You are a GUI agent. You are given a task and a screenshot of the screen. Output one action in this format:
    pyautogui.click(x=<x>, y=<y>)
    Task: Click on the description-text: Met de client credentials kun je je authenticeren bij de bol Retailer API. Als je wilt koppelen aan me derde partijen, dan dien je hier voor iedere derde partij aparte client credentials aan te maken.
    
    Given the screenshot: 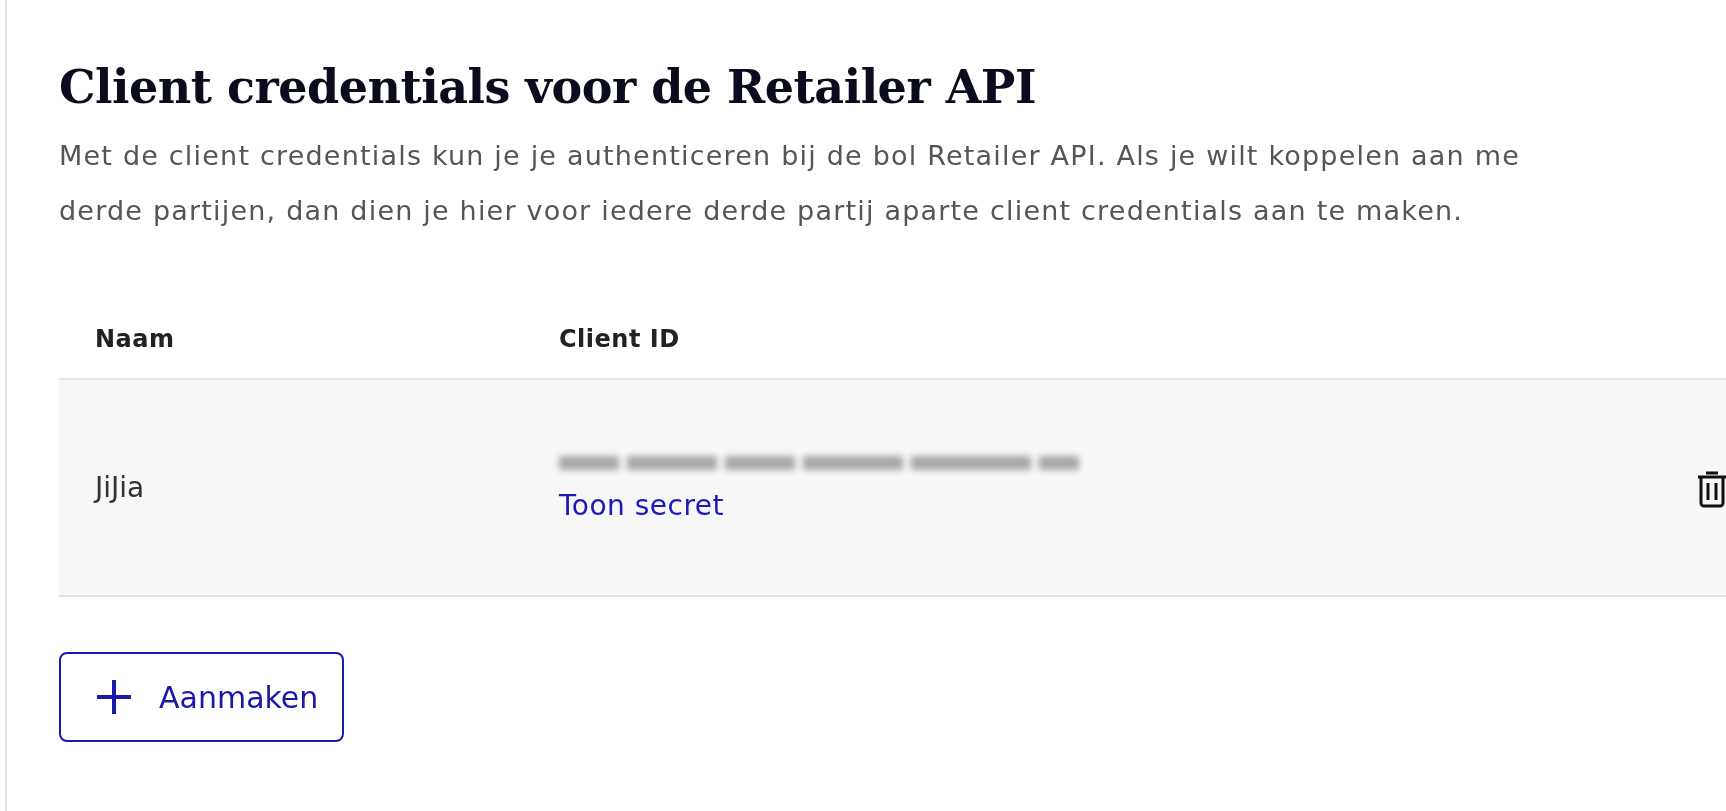 What is the action you would take?
    pyautogui.click(x=790, y=183)
    